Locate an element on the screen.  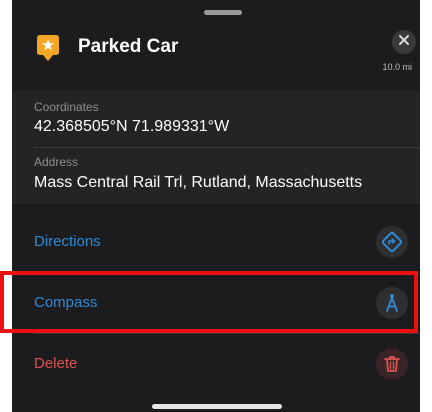
delete-label: Delete is located at coordinates (56, 363).